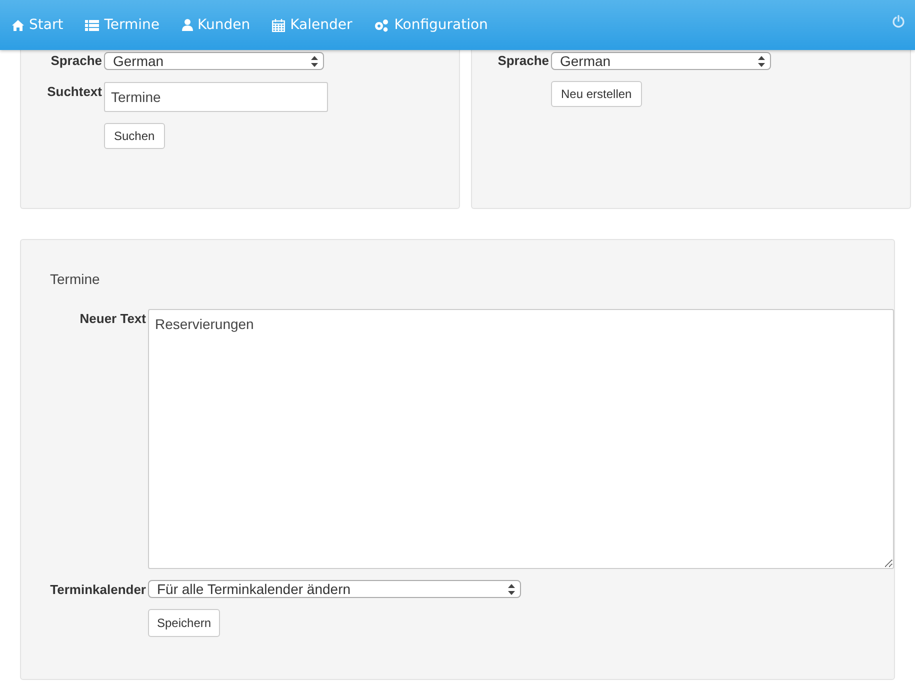 The width and height of the screenshot is (915, 700). I want to click on home-icon, so click(18, 25).